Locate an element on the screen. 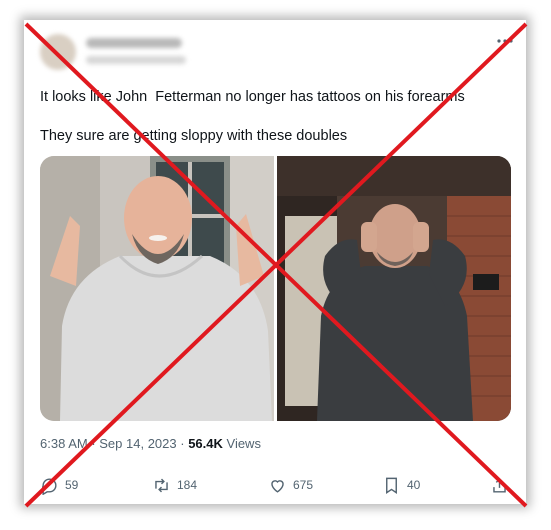 The width and height of the screenshot is (551, 530). bookmark-count: 40 is located at coordinates (414, 485).